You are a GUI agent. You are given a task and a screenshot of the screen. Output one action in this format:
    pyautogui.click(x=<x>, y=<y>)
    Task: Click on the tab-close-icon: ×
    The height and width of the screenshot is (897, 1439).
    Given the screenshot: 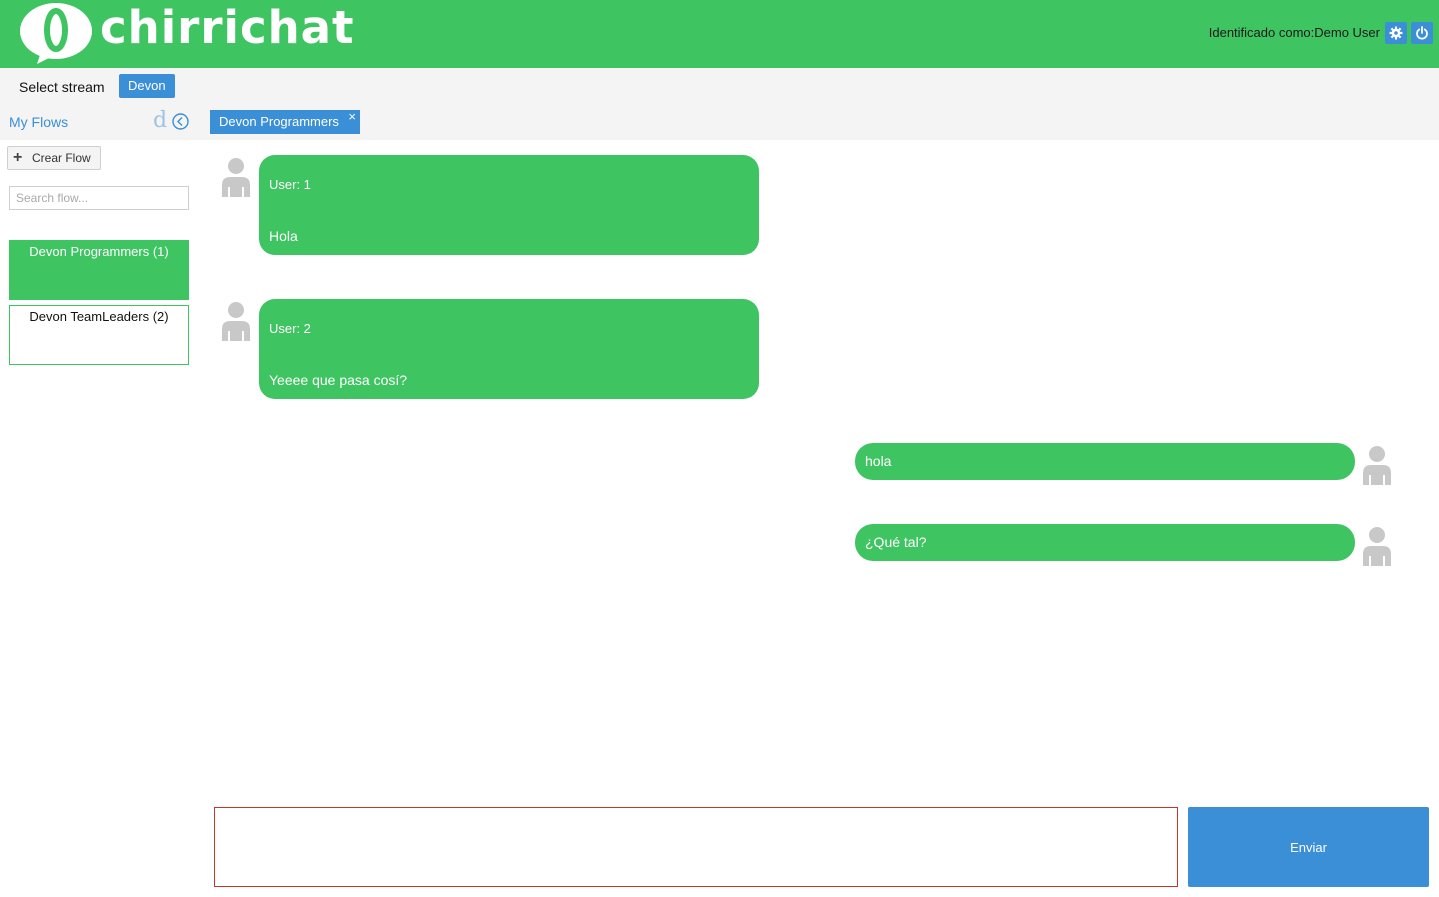 What is the action you would take?
    pyautogui.click(x=352, y=117)
    